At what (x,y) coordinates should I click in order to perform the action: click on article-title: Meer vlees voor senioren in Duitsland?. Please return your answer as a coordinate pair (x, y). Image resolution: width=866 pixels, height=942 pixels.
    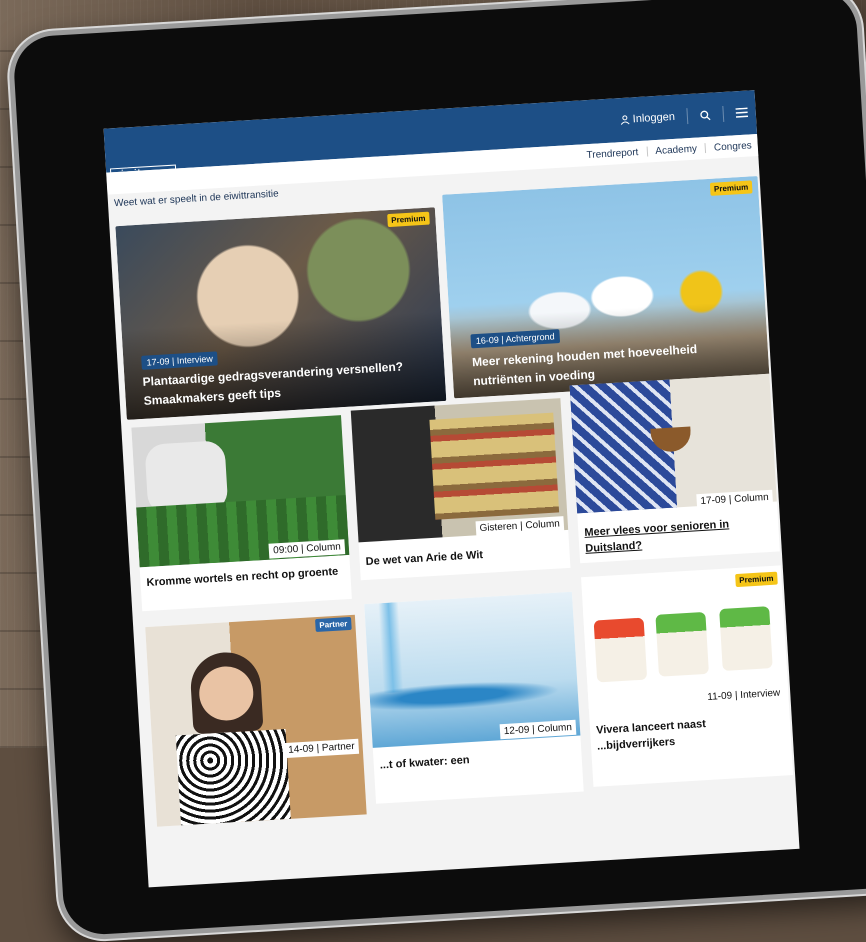
    Looking at the image, I should click on (657, 536).